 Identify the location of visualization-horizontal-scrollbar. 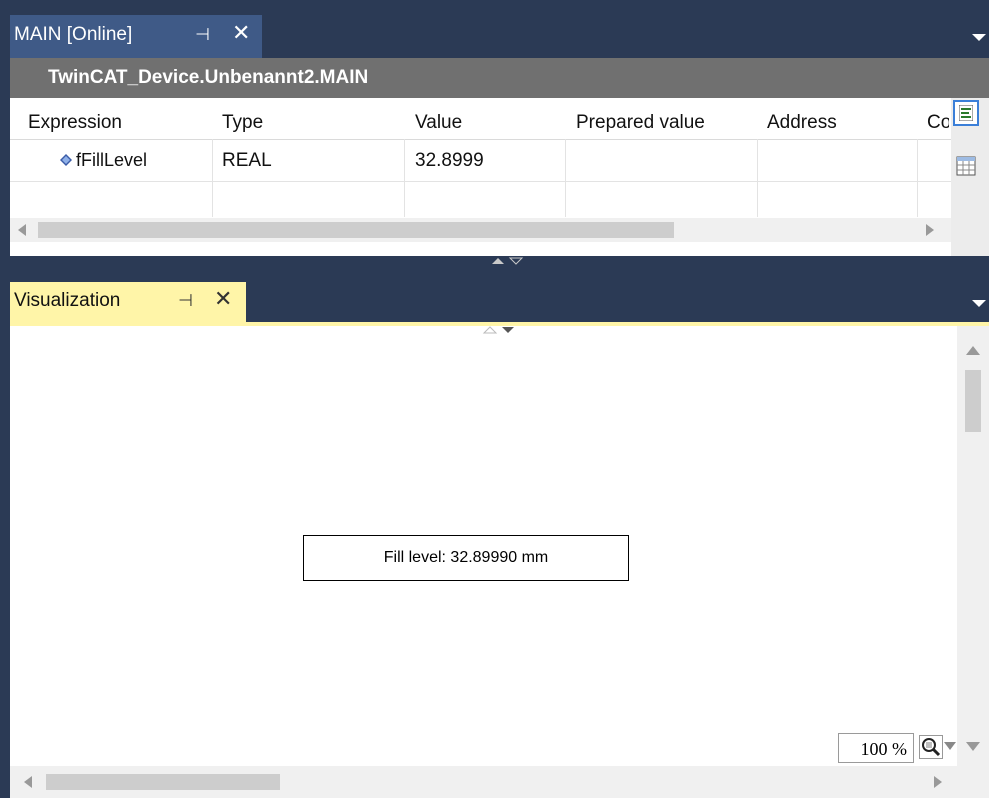
(499, 782).